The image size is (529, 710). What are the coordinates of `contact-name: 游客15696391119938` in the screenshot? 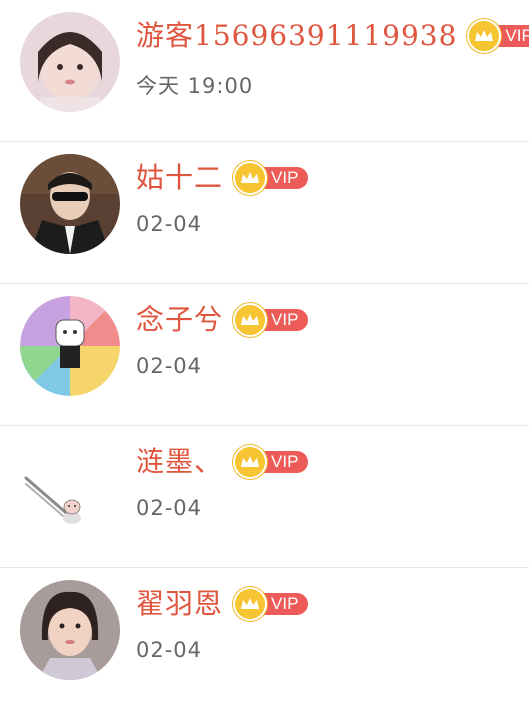 It's located at (297, 35).